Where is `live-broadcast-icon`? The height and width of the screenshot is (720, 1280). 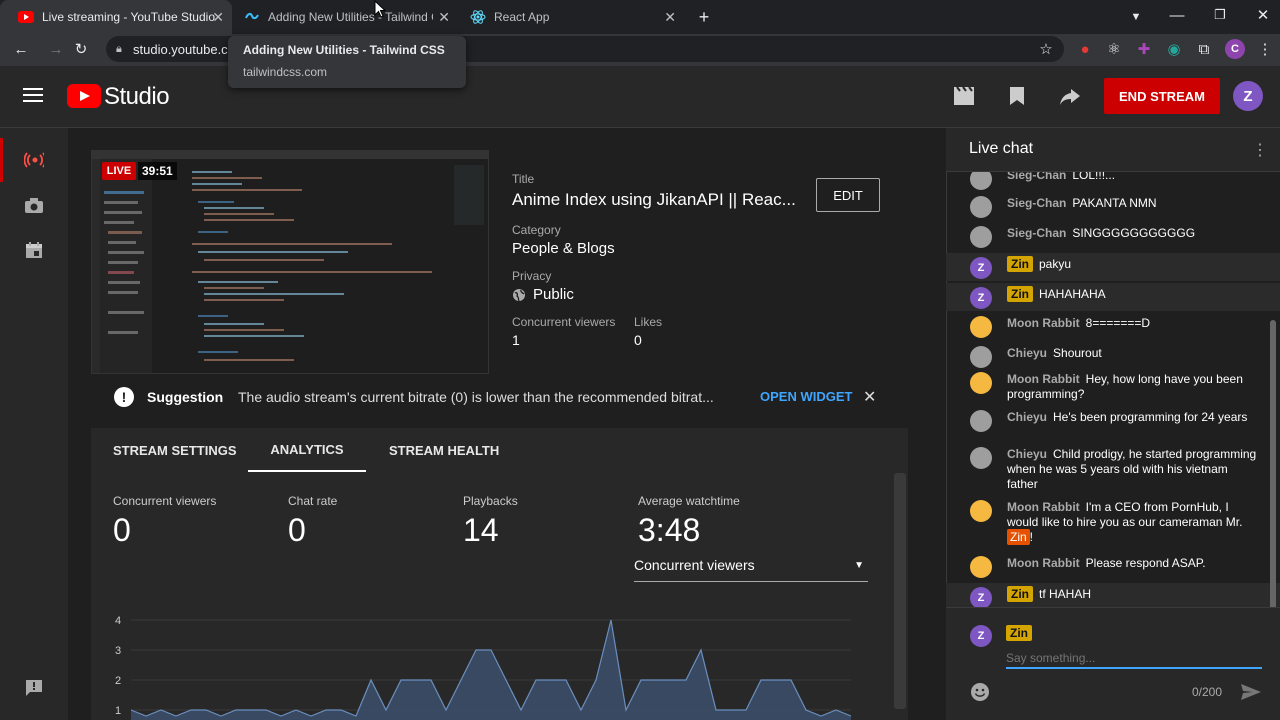
live-broadcast-icon is located at coordinates (34, 160).